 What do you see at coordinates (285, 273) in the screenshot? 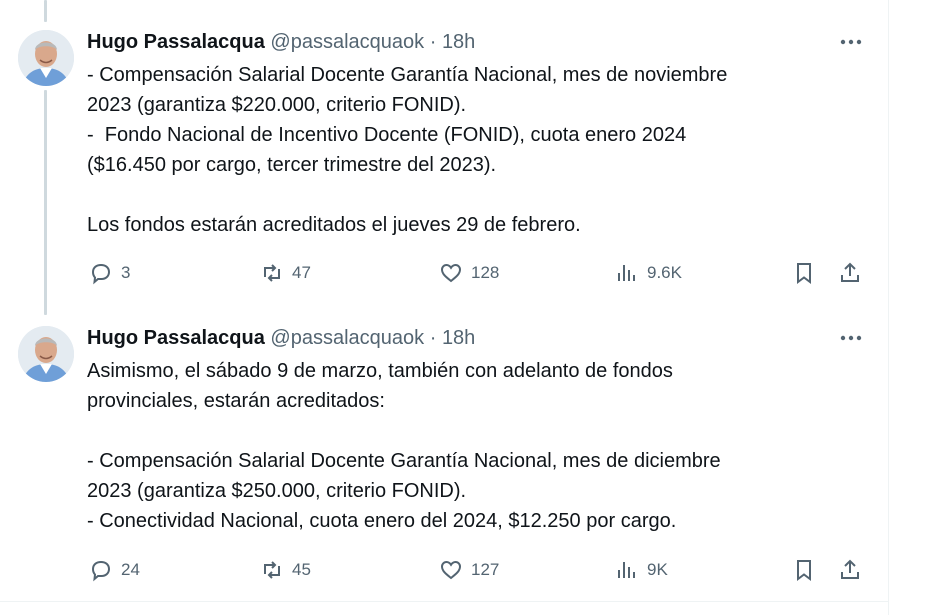
I see `retweet-button: 47` at bounding box center [285, 273].